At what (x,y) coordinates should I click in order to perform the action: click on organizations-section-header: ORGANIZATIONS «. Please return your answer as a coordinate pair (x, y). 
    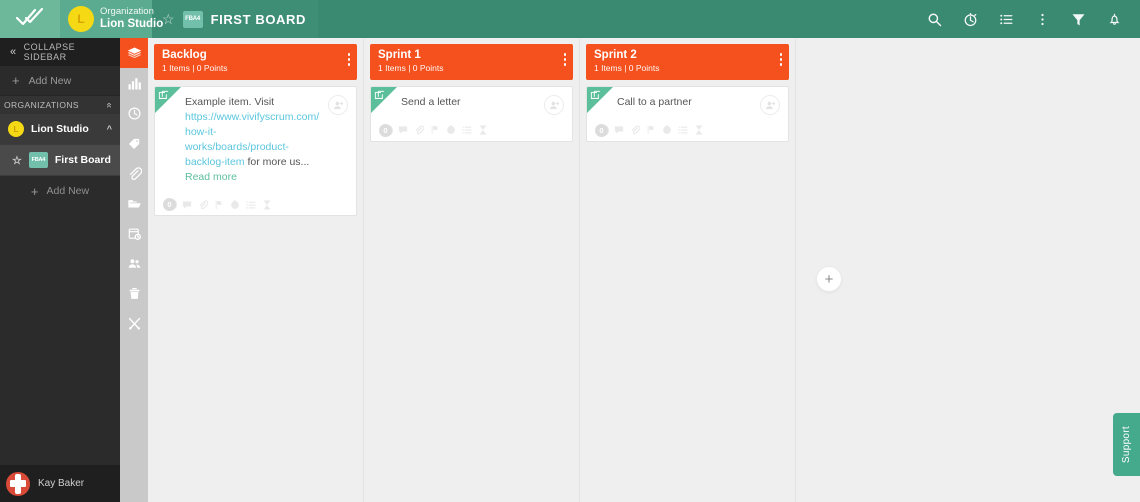
    Looking at the image, I should click on (60, 105).